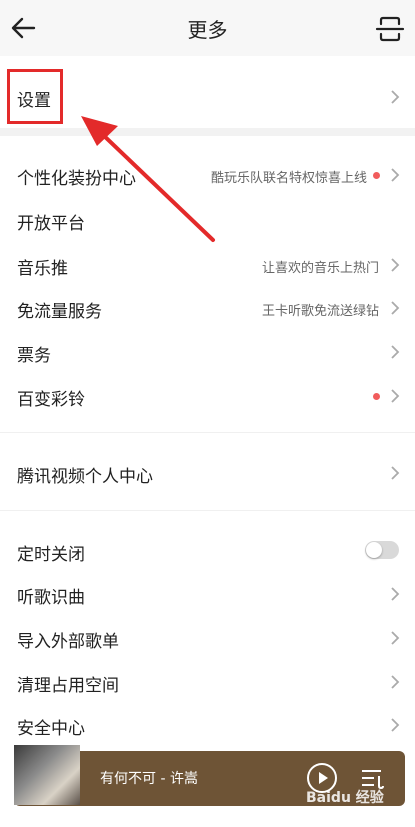 The image size is (415, 827). I want to click on item-label: 导入外部歌单, so click(68, 642).